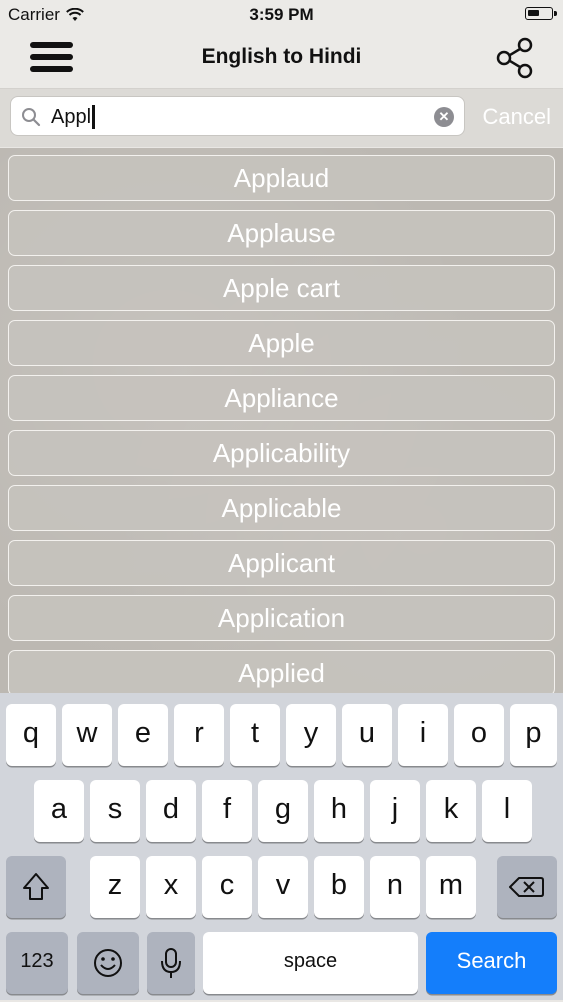  Describe the element at coordinates (37, 963) in the screenshot. I see `numbers-key: 123` at that location.